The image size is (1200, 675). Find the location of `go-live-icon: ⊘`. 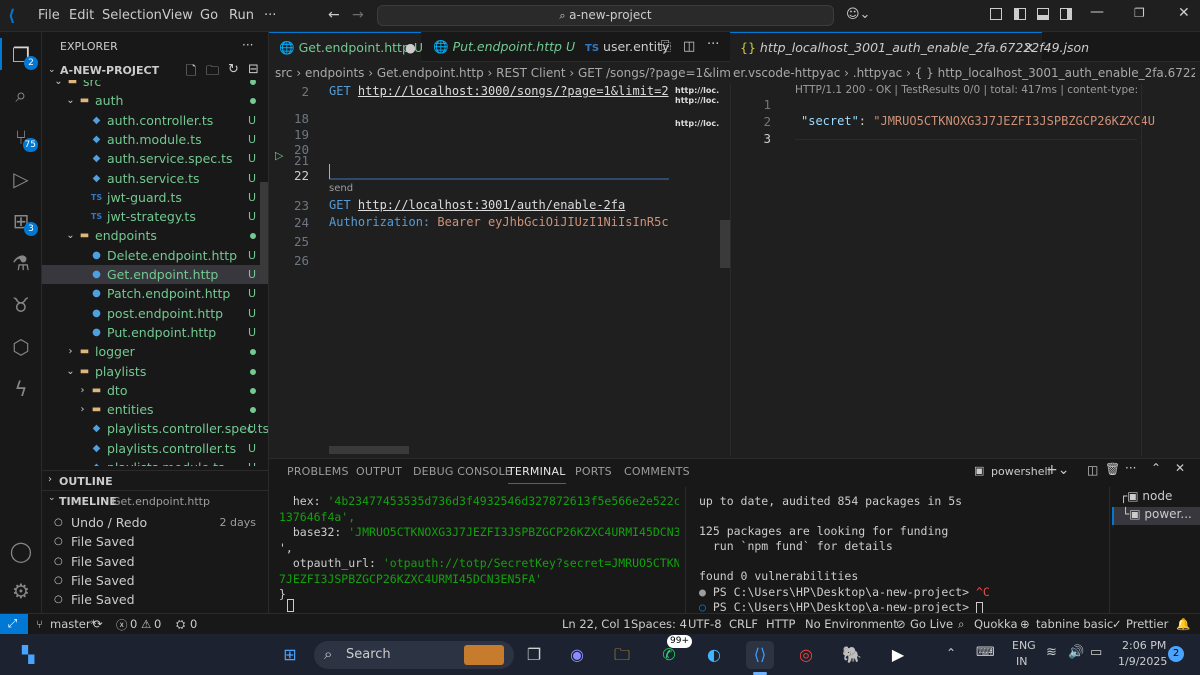

go-live-icon: ⊘ is located at coordinates (901, 624).